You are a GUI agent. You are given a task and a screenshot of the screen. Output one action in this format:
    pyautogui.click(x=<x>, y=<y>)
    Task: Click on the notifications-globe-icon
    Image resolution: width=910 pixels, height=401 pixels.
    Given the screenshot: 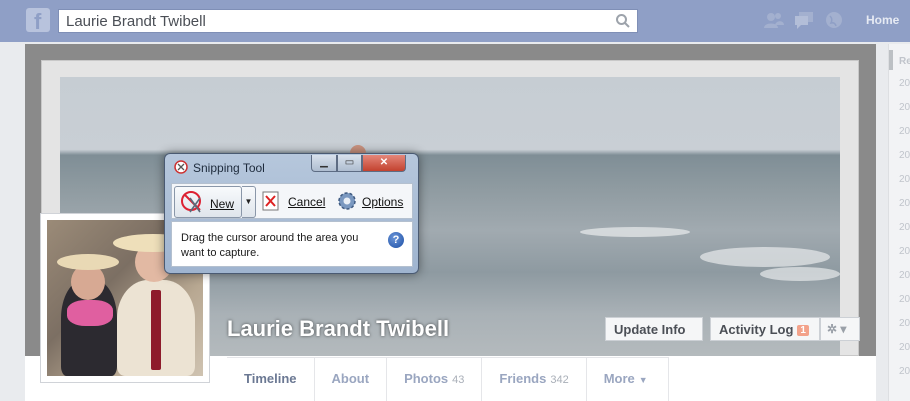 What is the action you would take?
    pyautogui.click(x=834, y=20)
    